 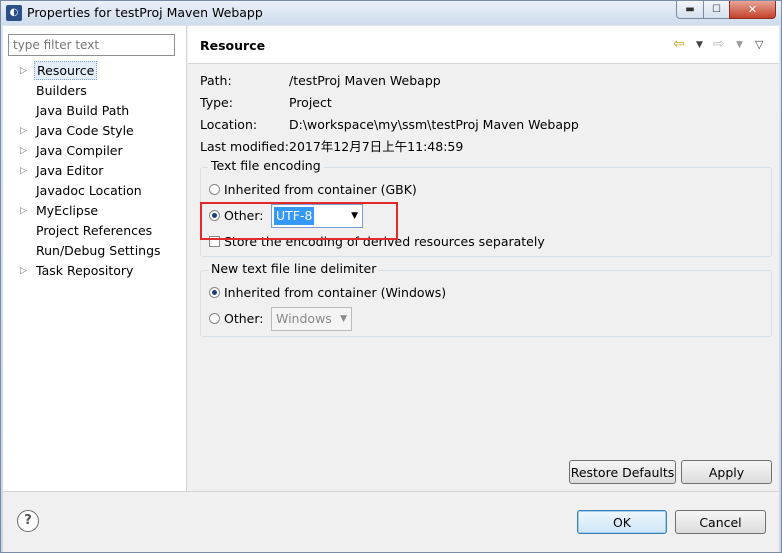 I want to click on forward-arrow-icon: ⇨, so click(x=719, y=44).